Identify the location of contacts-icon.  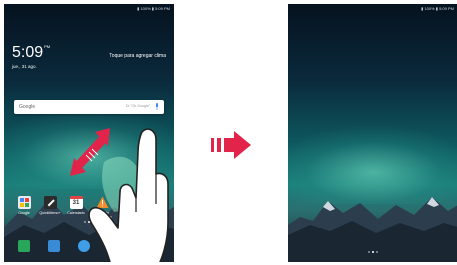
(24, 246).